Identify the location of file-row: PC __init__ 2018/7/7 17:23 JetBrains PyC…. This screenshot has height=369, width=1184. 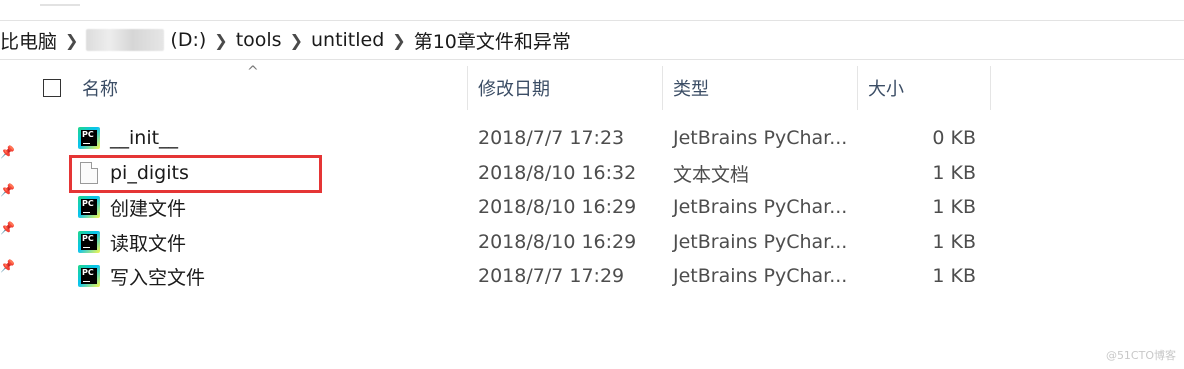
(530, 138).